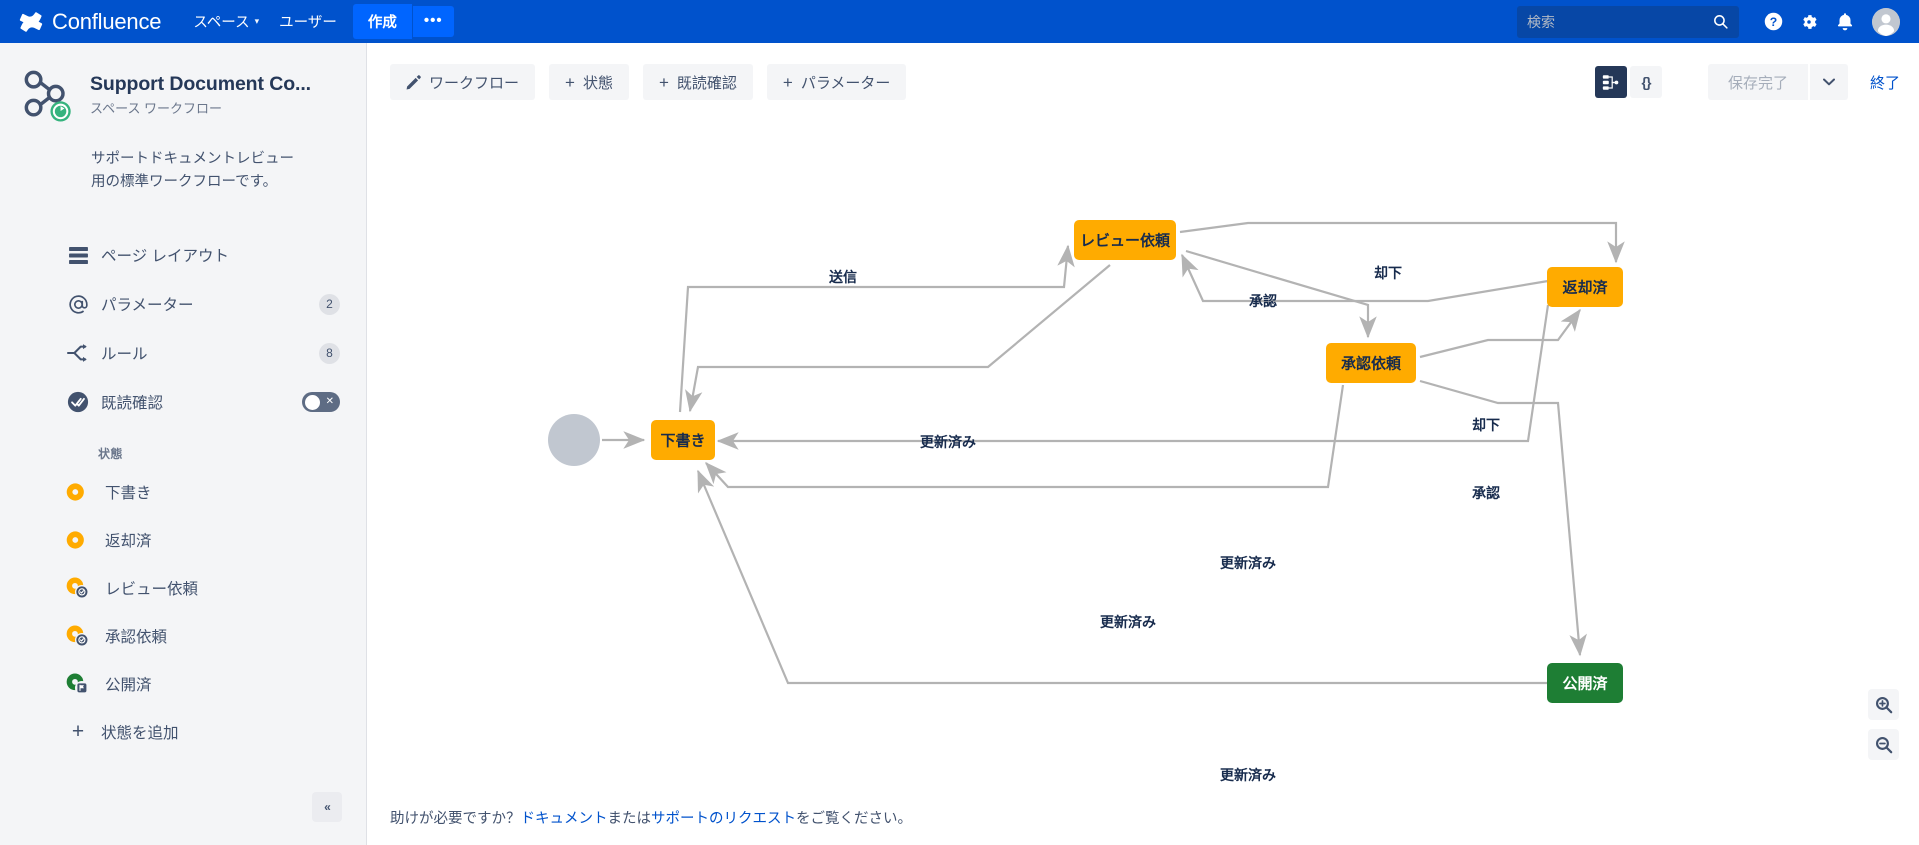  What do you see at coordinates (183, 540) in the screenshot?
I see `sidebar-state-returned: 返却済` at bounding box center [183, 540].